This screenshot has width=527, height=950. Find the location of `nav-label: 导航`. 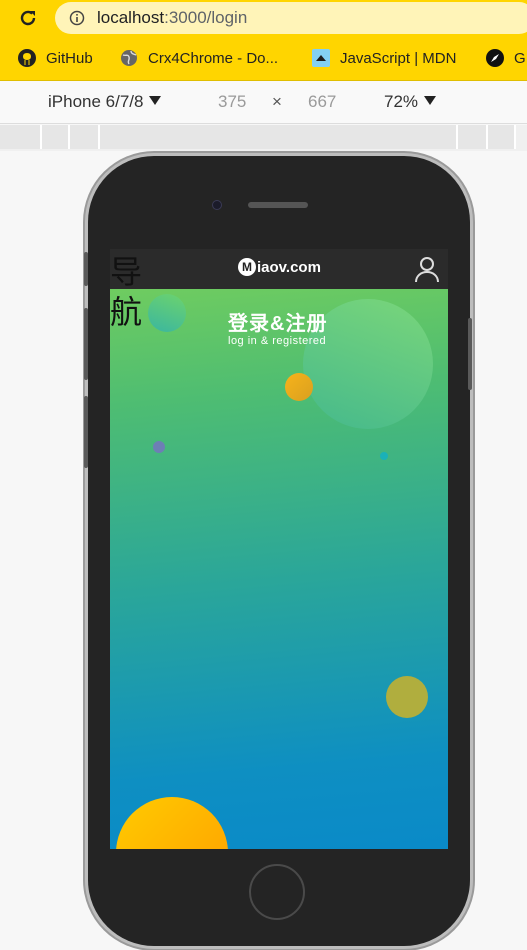

nav-label: 导航 is located at coordinates (128, 292).